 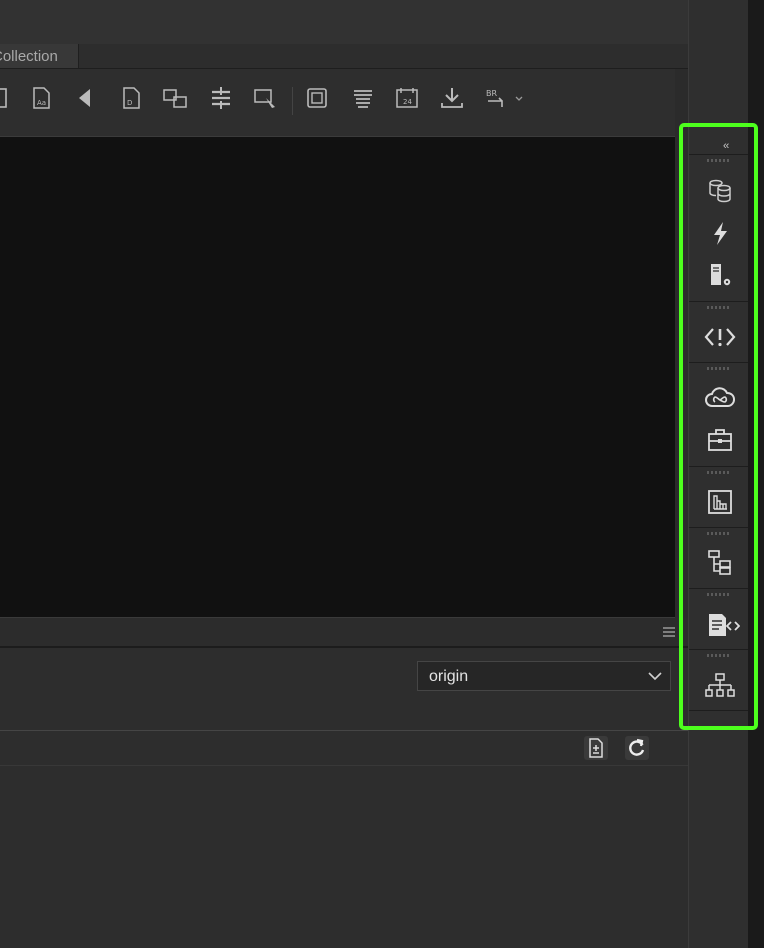 I want to click on tab-collection: Collection, so click(x=39, y=56).